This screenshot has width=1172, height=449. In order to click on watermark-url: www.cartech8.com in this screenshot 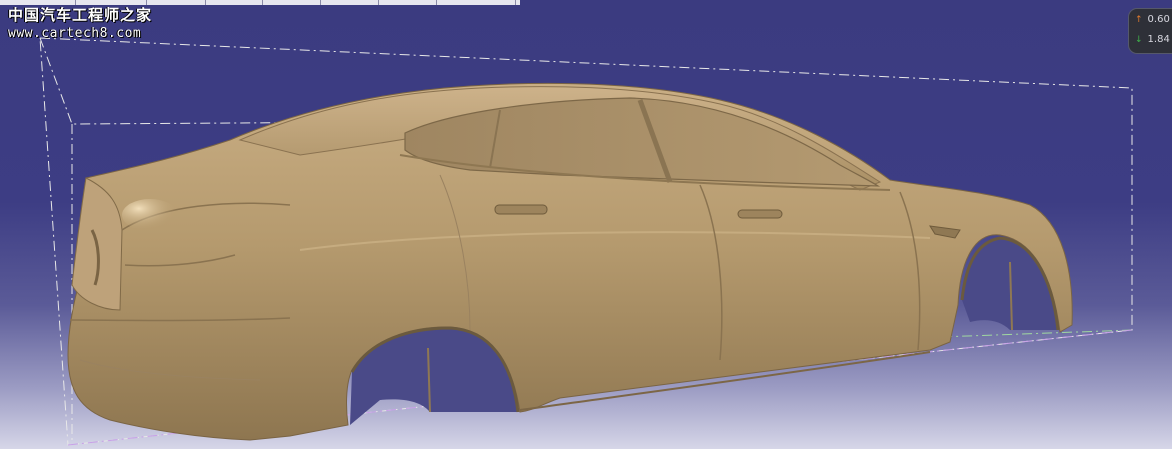, I will do `click(75, 33)`.